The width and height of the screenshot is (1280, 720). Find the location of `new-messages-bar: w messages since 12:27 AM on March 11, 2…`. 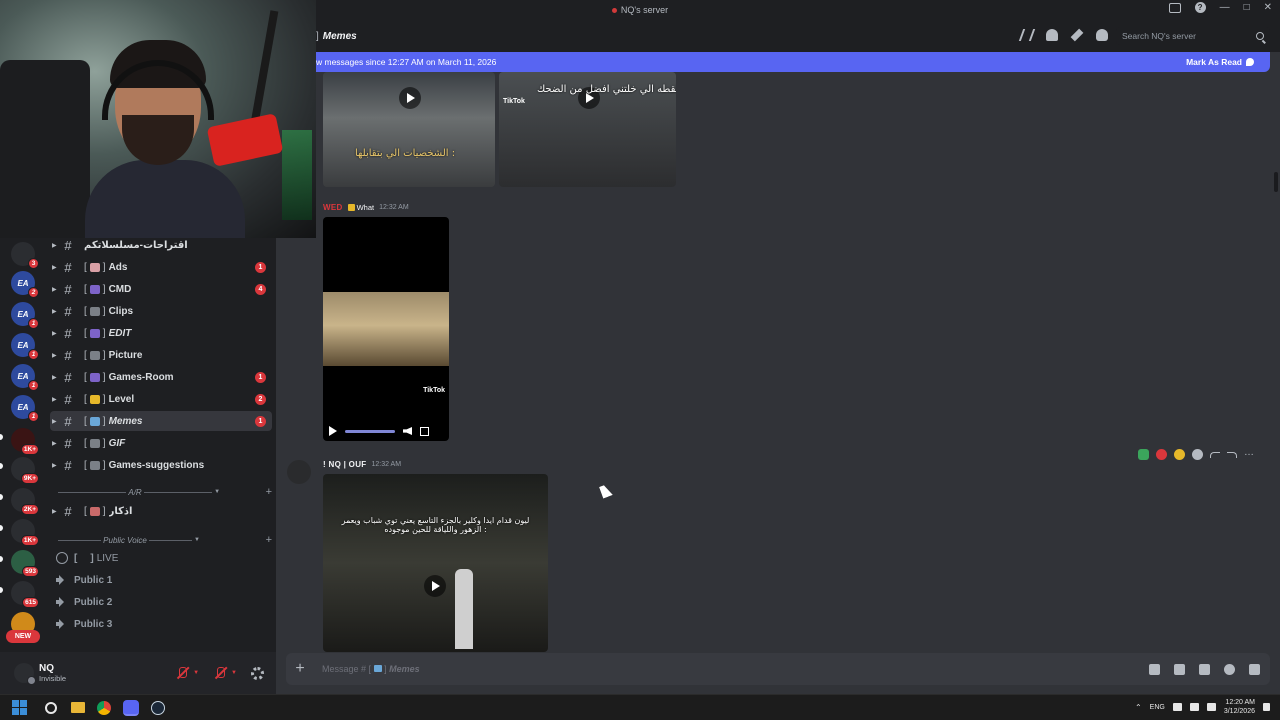

new-messages-bar: w messages since 12:27 AM on March 11, 2… is located at coordinates (788, 62).